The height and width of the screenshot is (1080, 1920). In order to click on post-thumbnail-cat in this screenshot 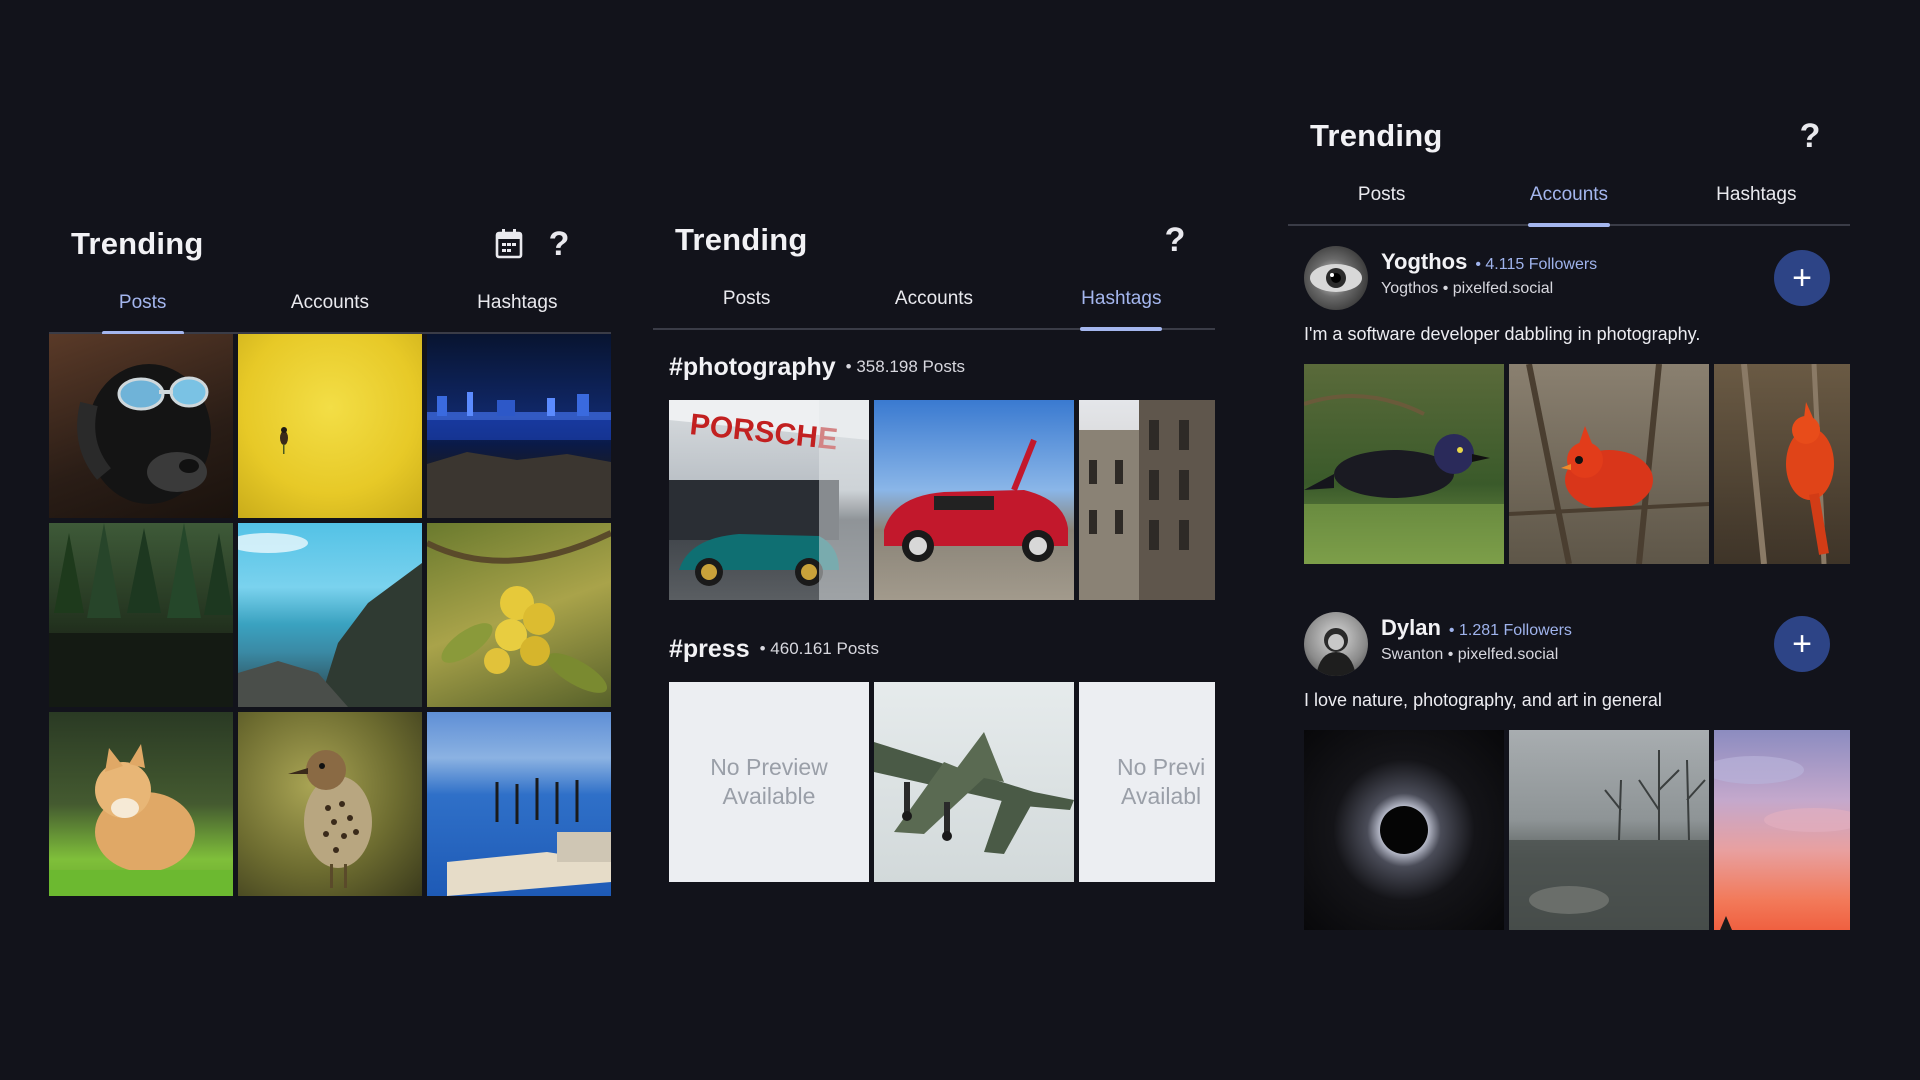, I will do `click(141, 804)`.